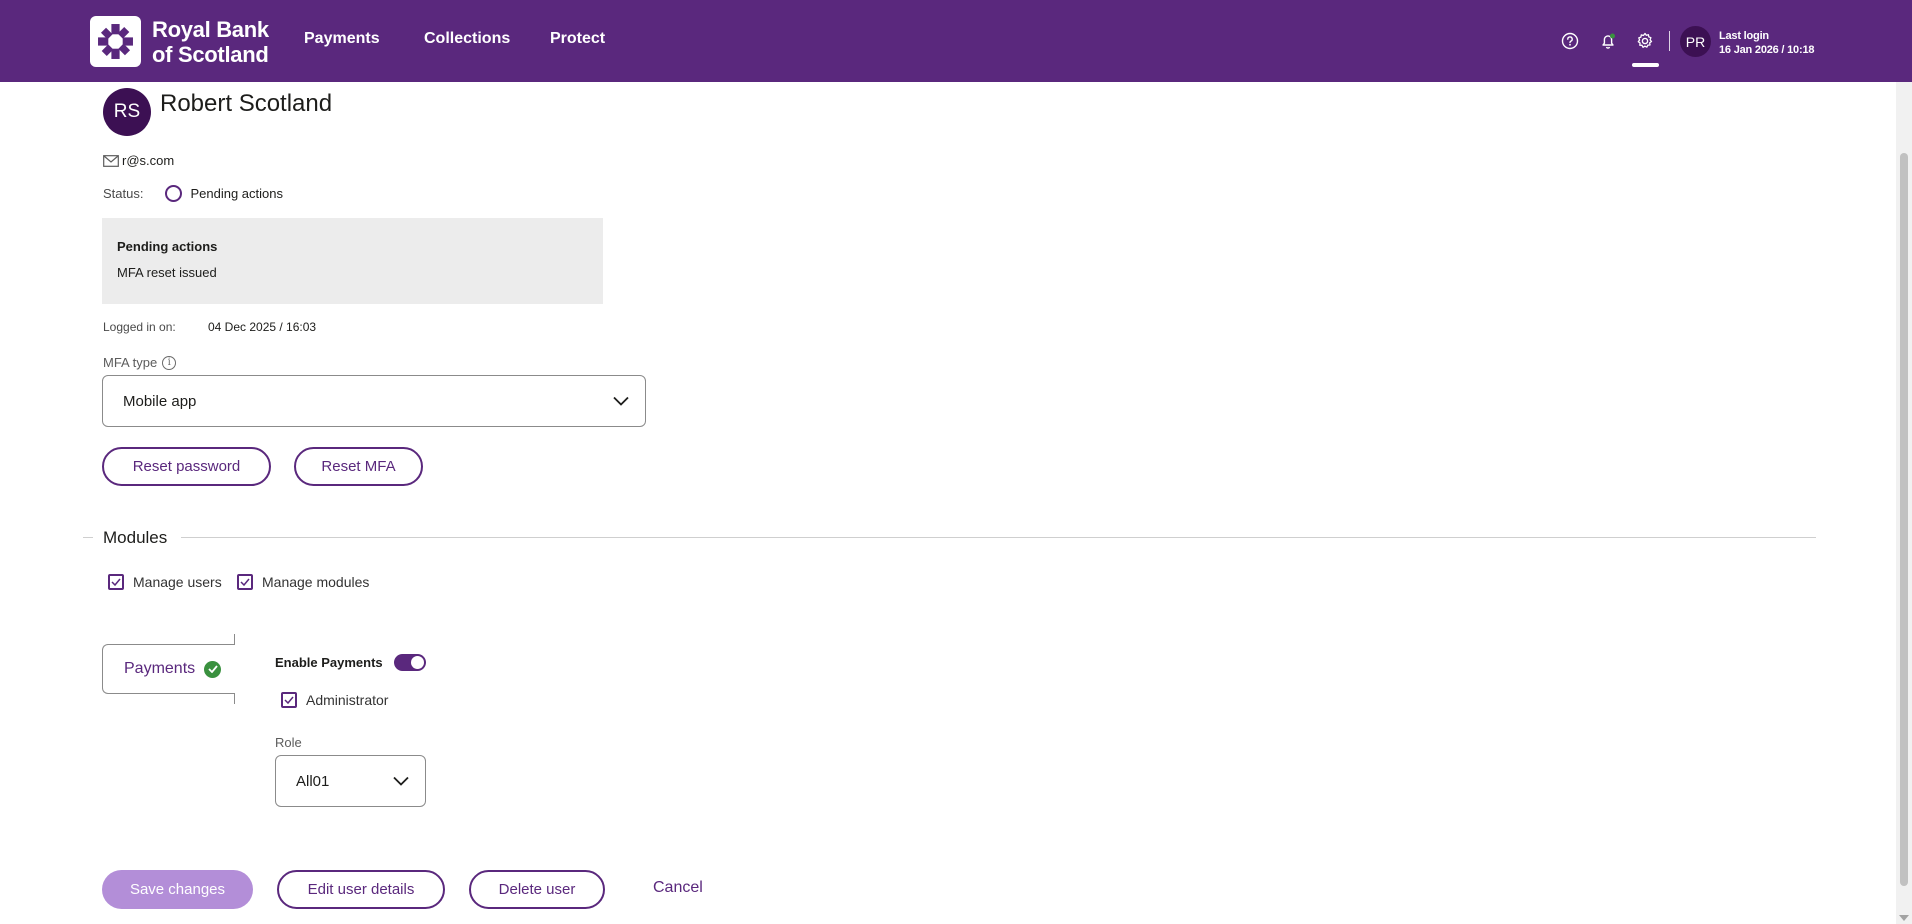  I want to click on manage-modules-option: Manage modules, so click(303, 582).